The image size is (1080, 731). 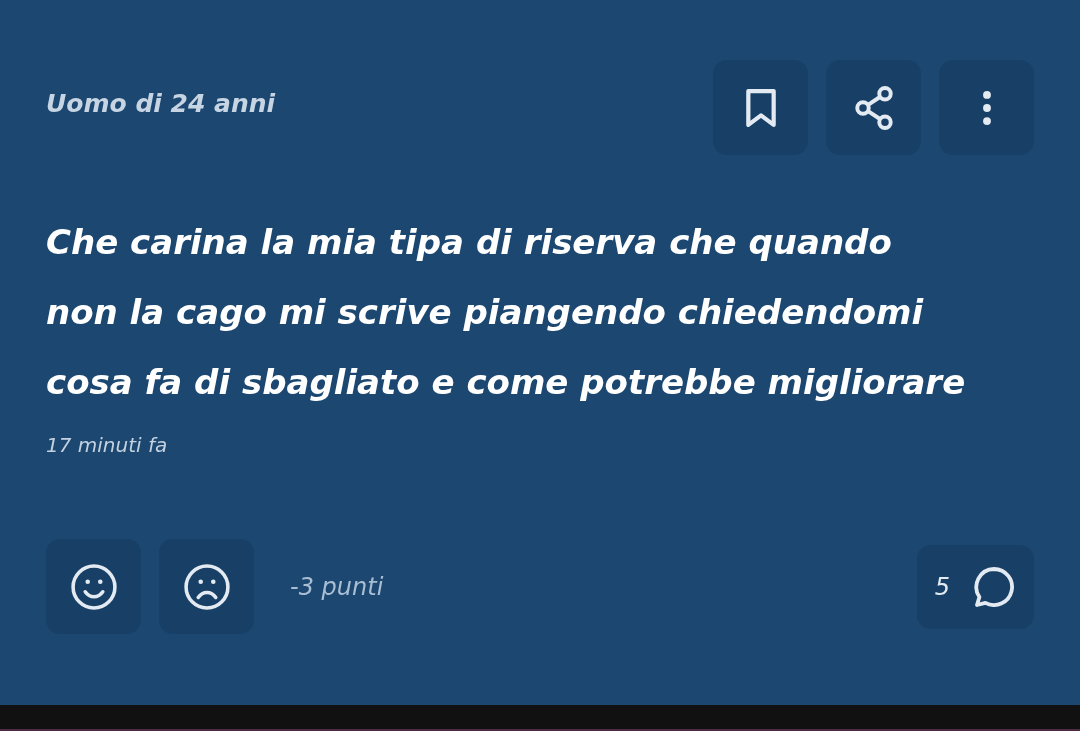 What do you see at coordinates (337, 586) in the screenshot?
I see `score-label: -3 punti` at bounding box center [337, 586].